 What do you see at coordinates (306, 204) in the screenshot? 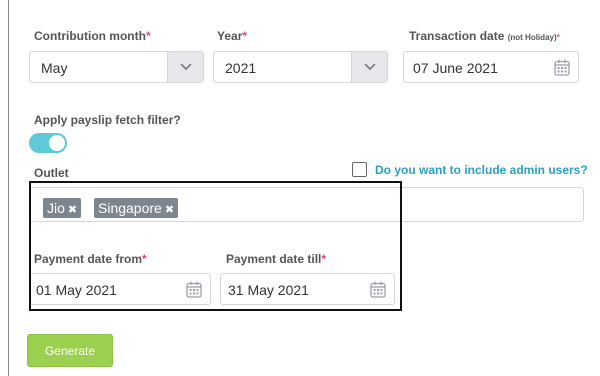
I see `outlet-multiselect: Jio ✖ Singapore ✖` at bounding box center [306, 204].